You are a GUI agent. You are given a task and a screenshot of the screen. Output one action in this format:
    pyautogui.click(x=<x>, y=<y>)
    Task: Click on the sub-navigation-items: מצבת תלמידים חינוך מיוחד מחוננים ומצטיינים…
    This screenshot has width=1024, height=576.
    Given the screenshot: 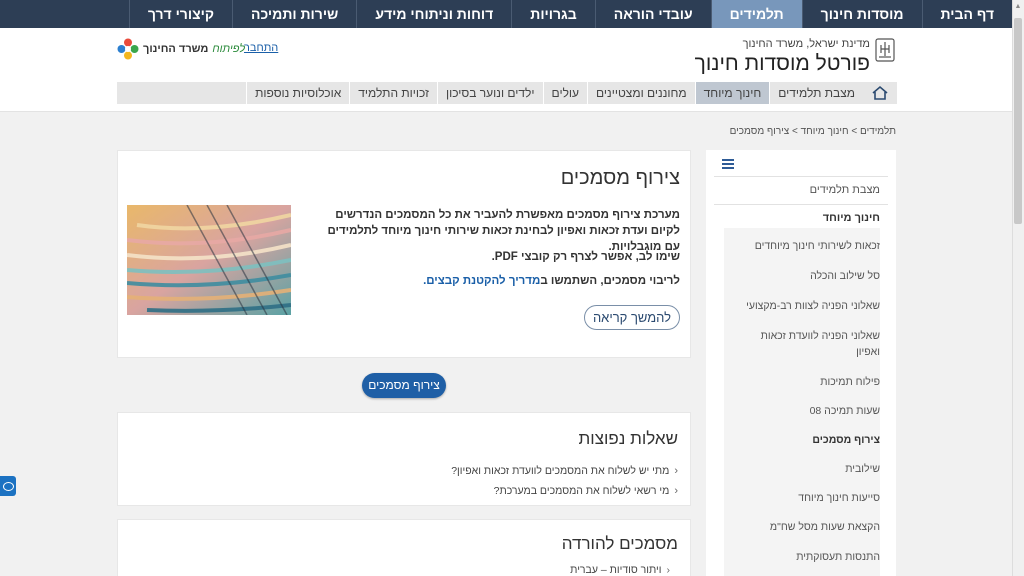 What is the action you would take?
    pyautogui.click(x=554, y=93)
    